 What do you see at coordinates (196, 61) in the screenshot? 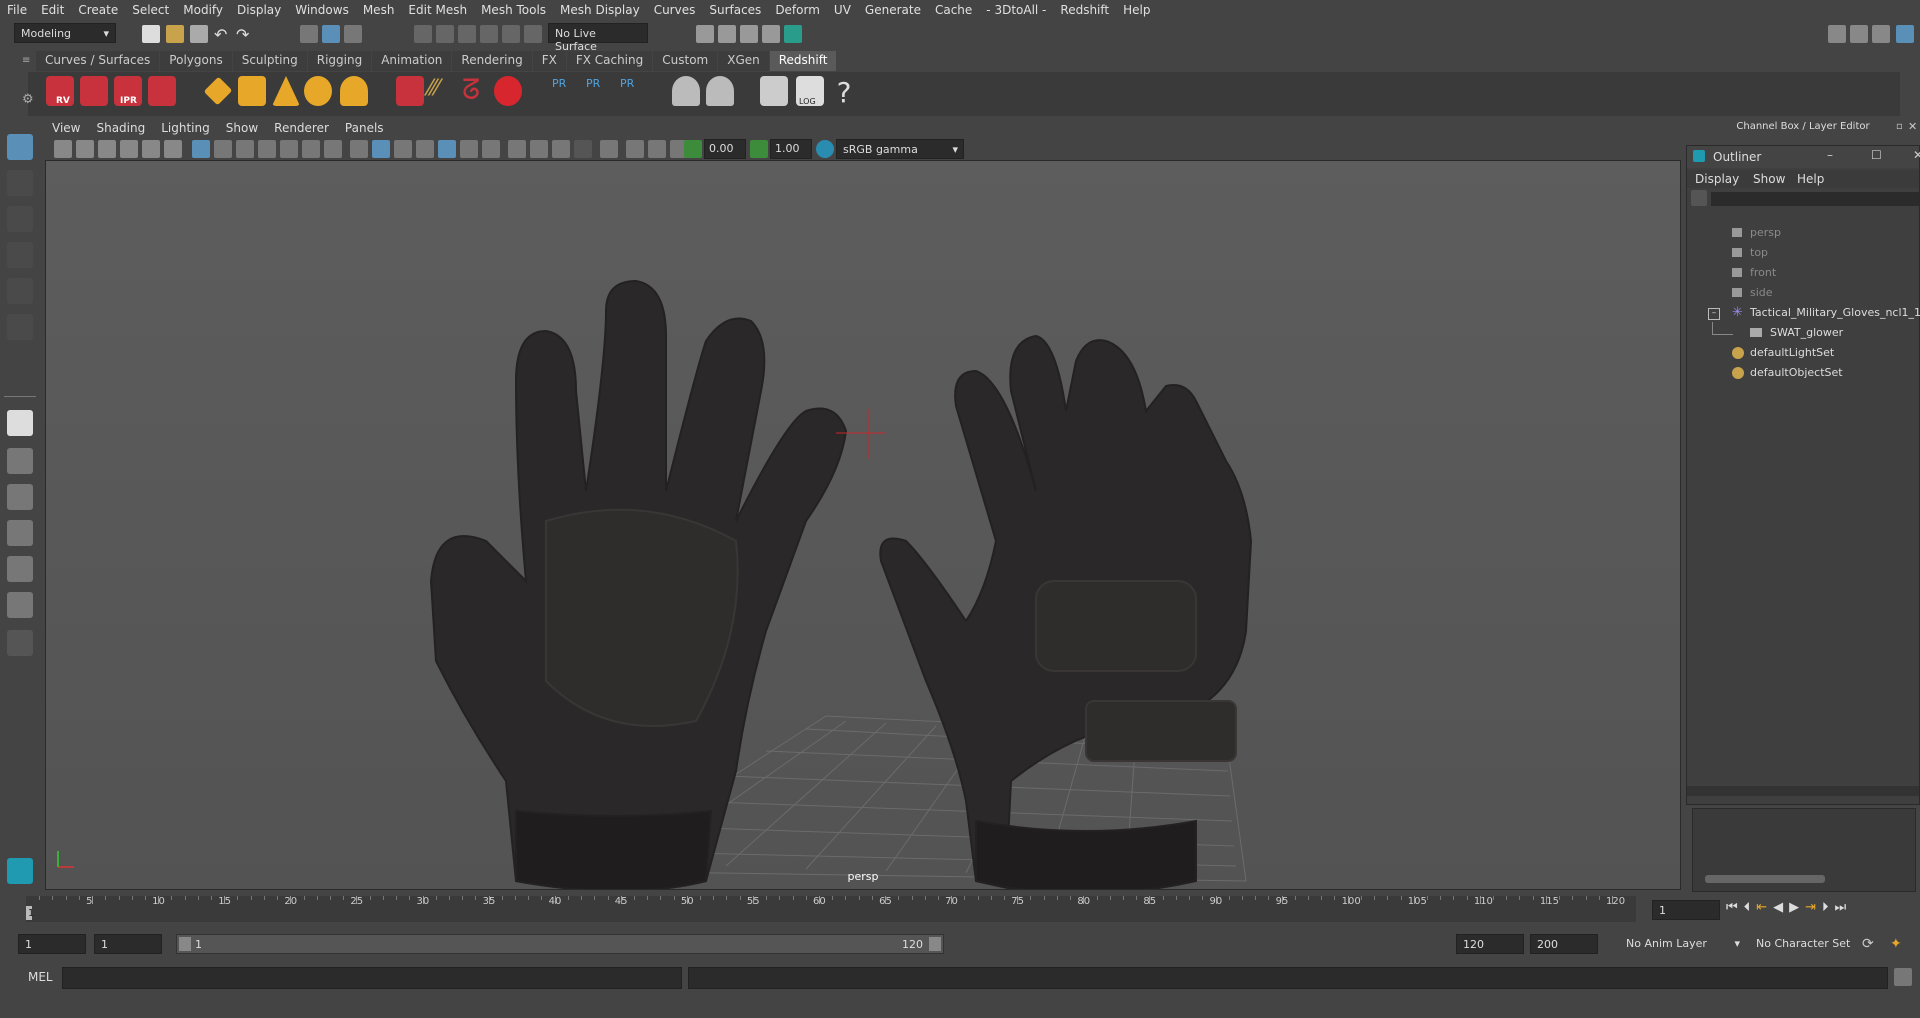
I see `shelf-tab-polygons: Polygons` at bounding box center [196, 61].